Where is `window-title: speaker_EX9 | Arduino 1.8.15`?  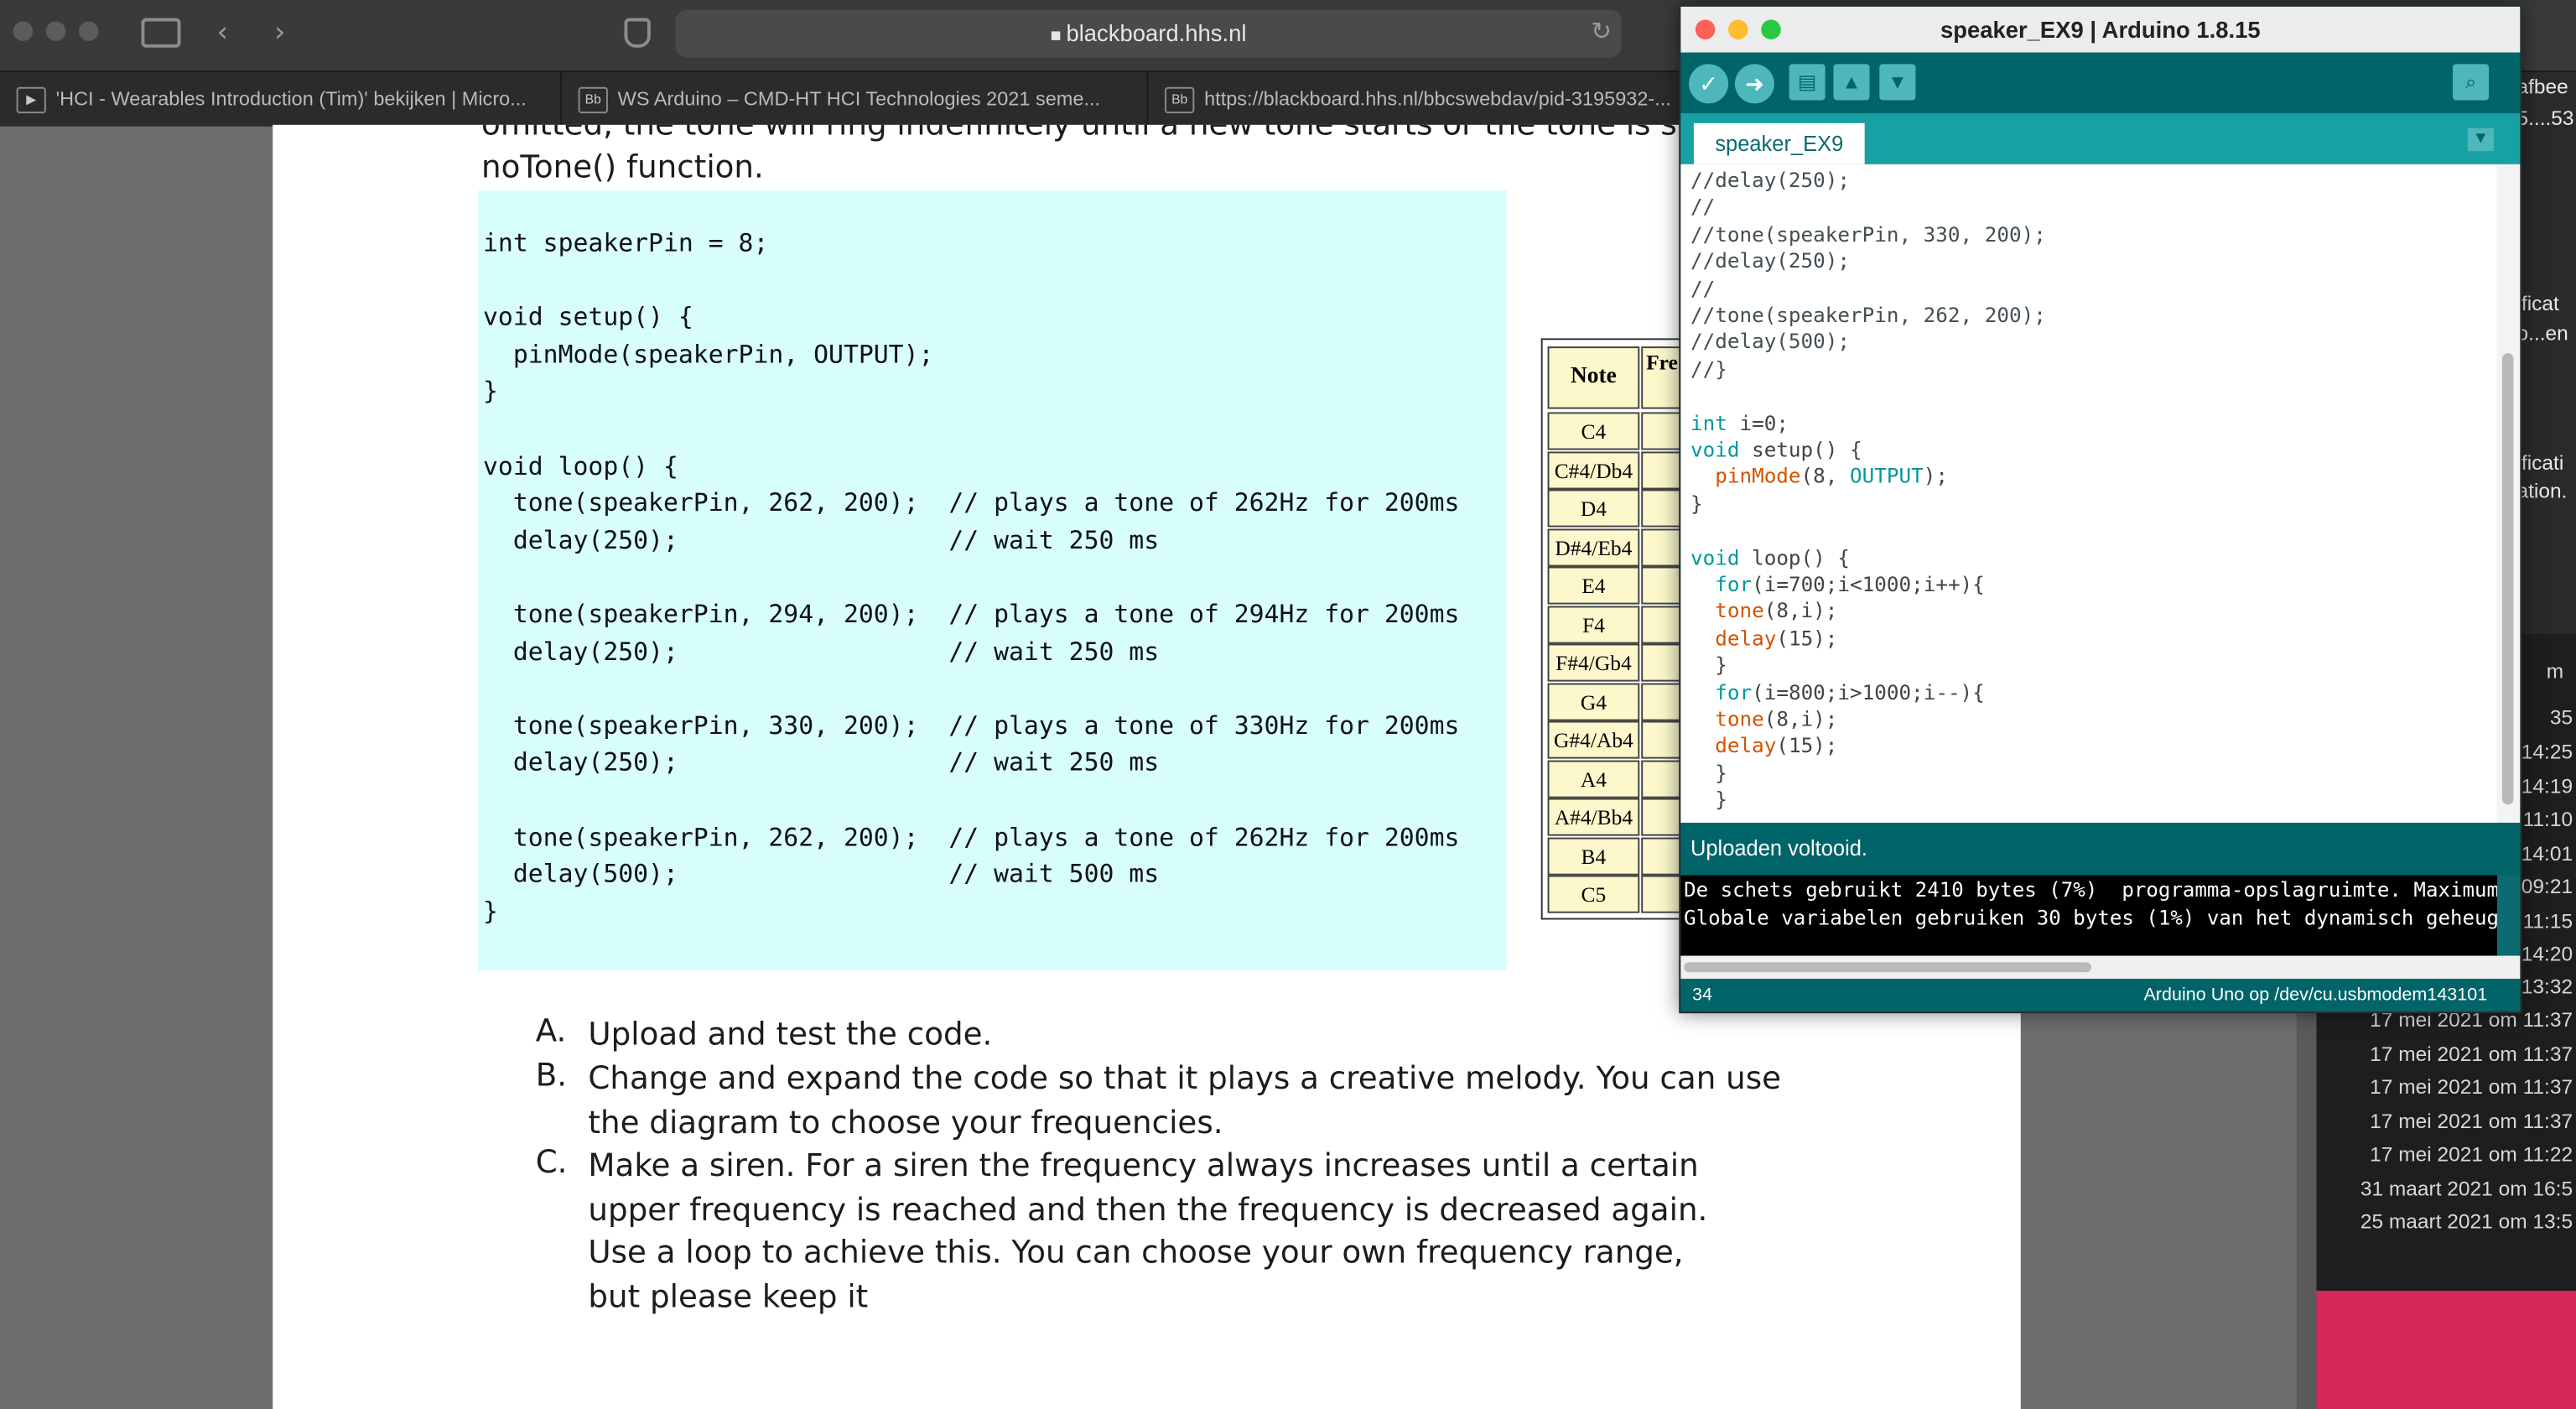
window-title: speaker_EX9 | Arduino 1.8.15 is located at coordinates (2100, 30).